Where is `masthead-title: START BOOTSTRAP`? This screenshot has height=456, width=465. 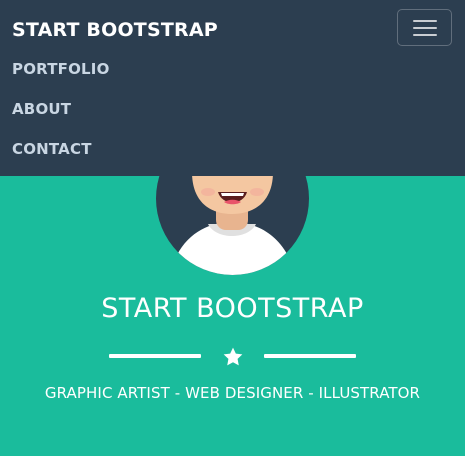 masthead-title: START BOOTSTRAP is located at coordinates (232, 308).